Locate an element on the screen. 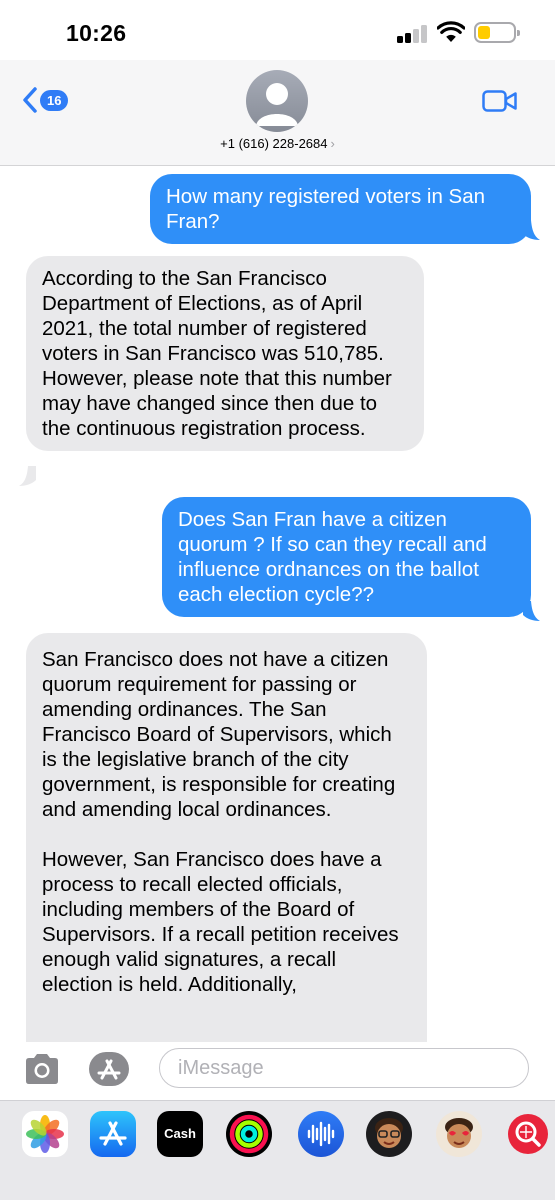 The image size is (555, 1200). web-search-app-button is located at coordinates (528, 1134).